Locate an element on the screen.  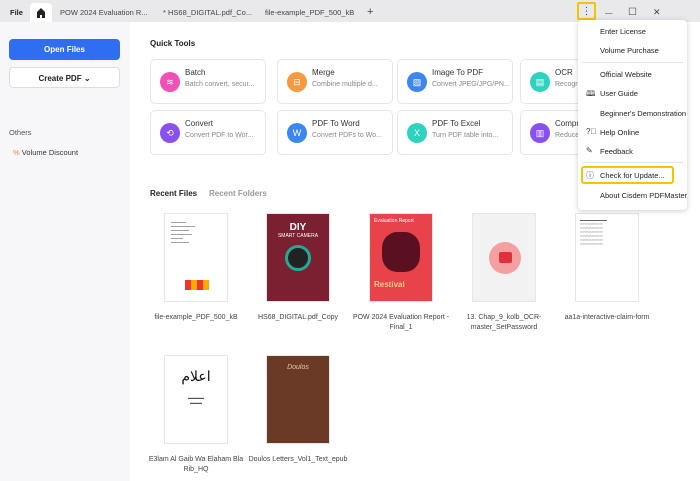
menu-user-guide: User Guide is located at coordinates (619, 93).